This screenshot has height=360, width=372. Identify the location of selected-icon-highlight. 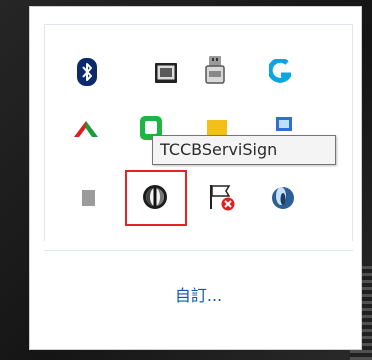
(156, 198).